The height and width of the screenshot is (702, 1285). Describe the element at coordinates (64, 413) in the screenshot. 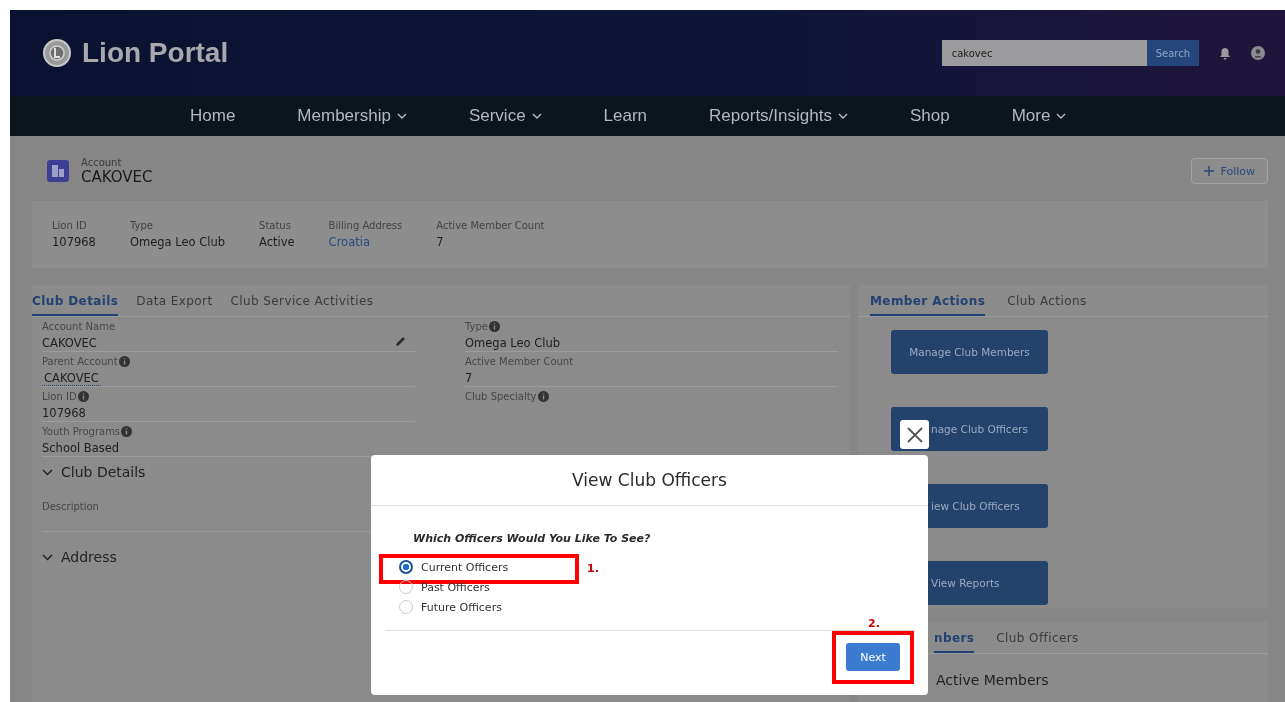

I see `field-value: 107968` at that location.